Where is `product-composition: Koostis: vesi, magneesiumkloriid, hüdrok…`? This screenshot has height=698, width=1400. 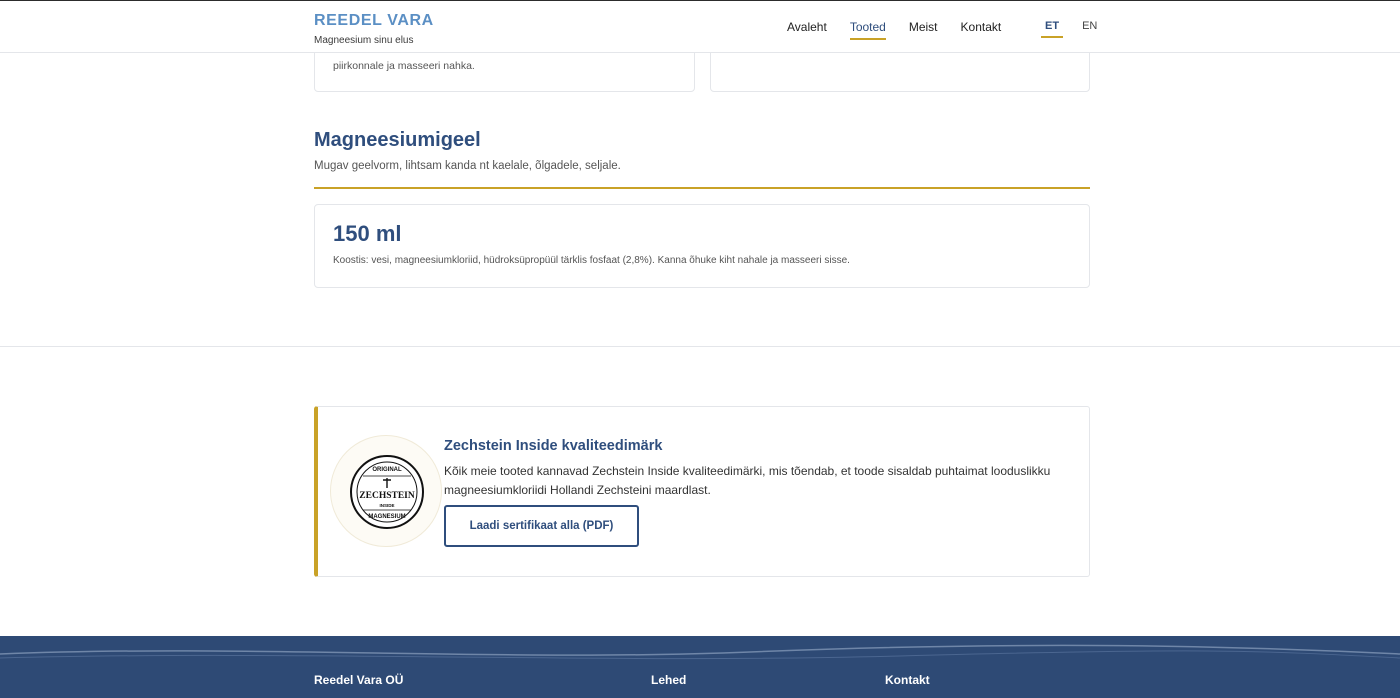
product-composition: Koostis: vesi, magneesiumkloriid, hüdrok… is located at coordinates (591, 260).